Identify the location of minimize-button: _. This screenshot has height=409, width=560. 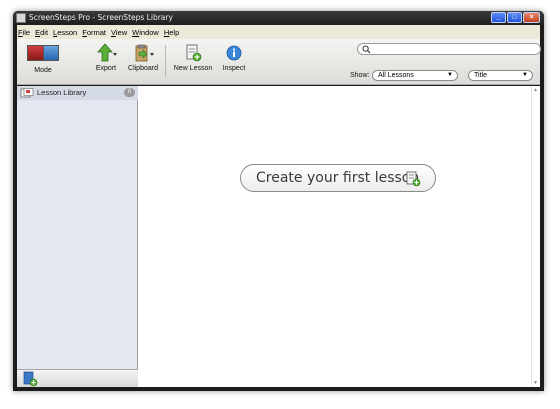
(498, 17).